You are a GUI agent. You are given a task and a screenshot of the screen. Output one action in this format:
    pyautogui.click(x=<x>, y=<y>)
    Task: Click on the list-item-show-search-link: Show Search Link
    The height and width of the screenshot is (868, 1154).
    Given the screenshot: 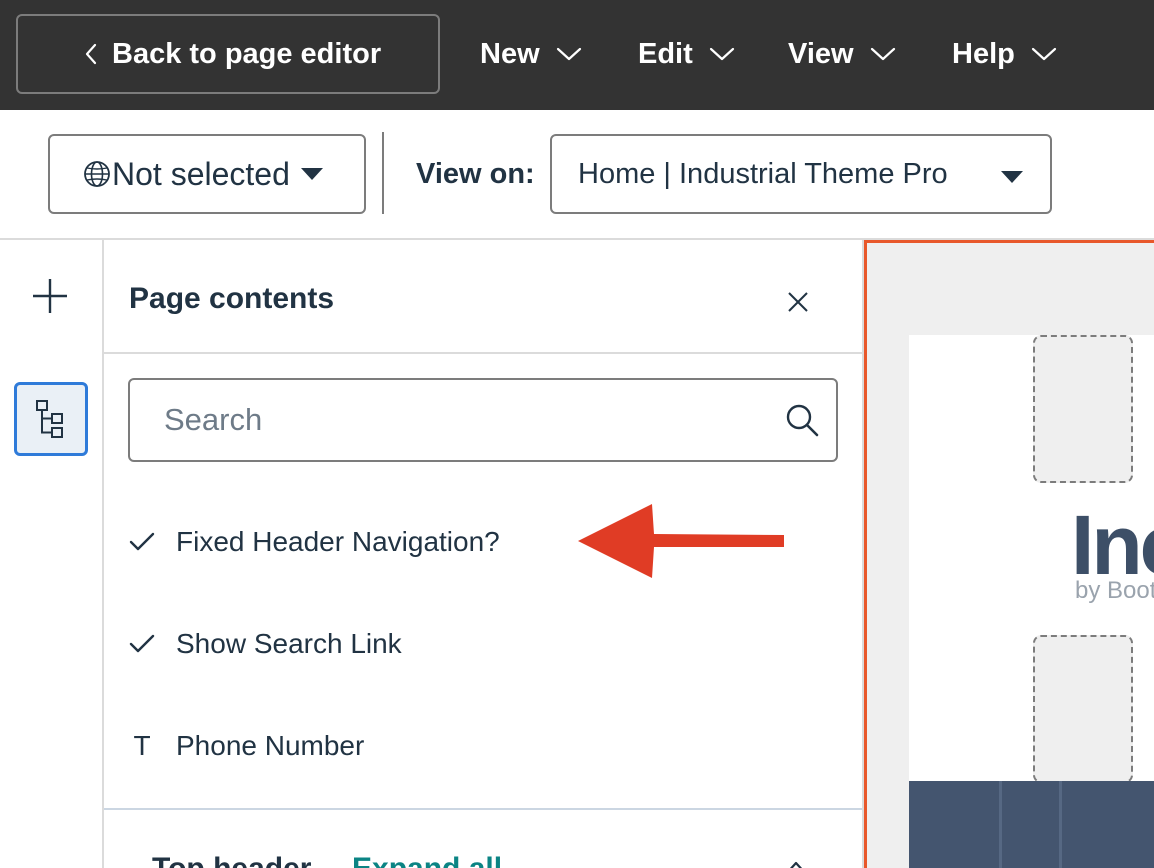 What is the action you would take?
    pyautogui.click(x=265, y=644)
    